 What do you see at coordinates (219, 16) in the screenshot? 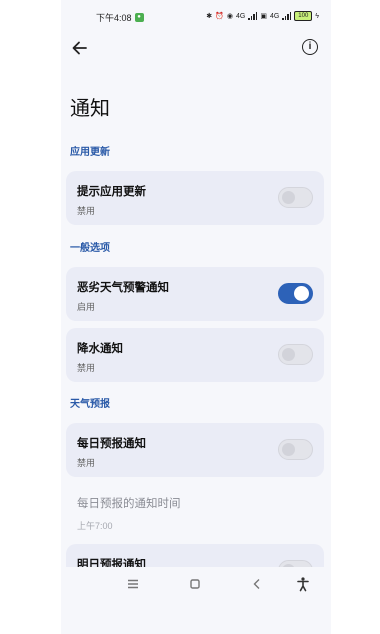
I see `alarm-icon: ⏰` at bounding box center [219, 16].